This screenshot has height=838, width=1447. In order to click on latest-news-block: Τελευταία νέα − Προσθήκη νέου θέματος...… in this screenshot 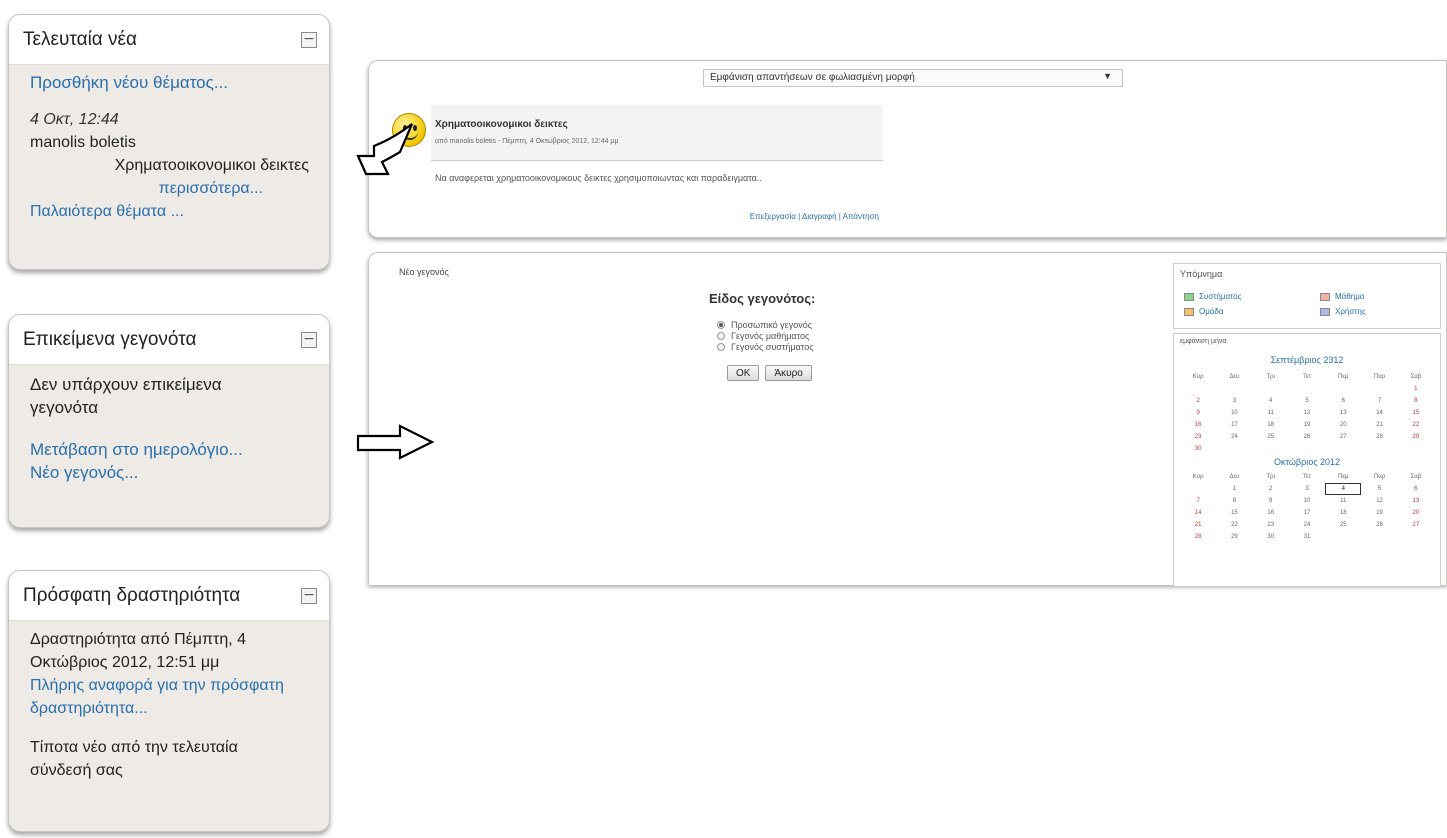, I will do `click(169, 142)`.